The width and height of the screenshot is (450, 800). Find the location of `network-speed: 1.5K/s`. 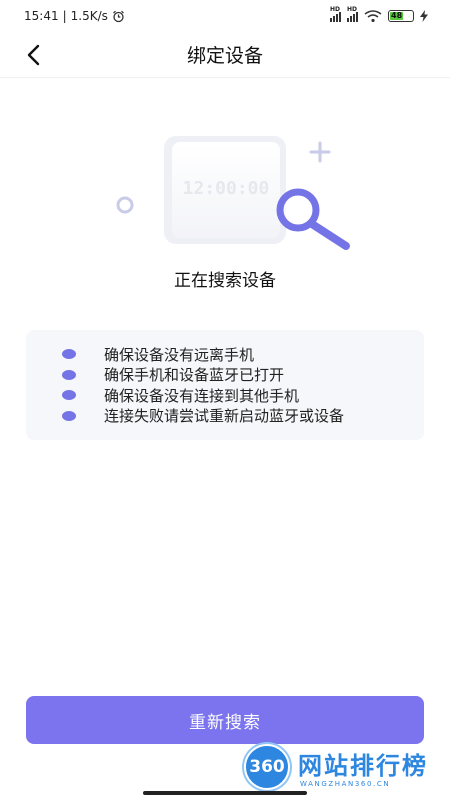

network-speed: 1.5K/s is located at coordinates (89, 16).